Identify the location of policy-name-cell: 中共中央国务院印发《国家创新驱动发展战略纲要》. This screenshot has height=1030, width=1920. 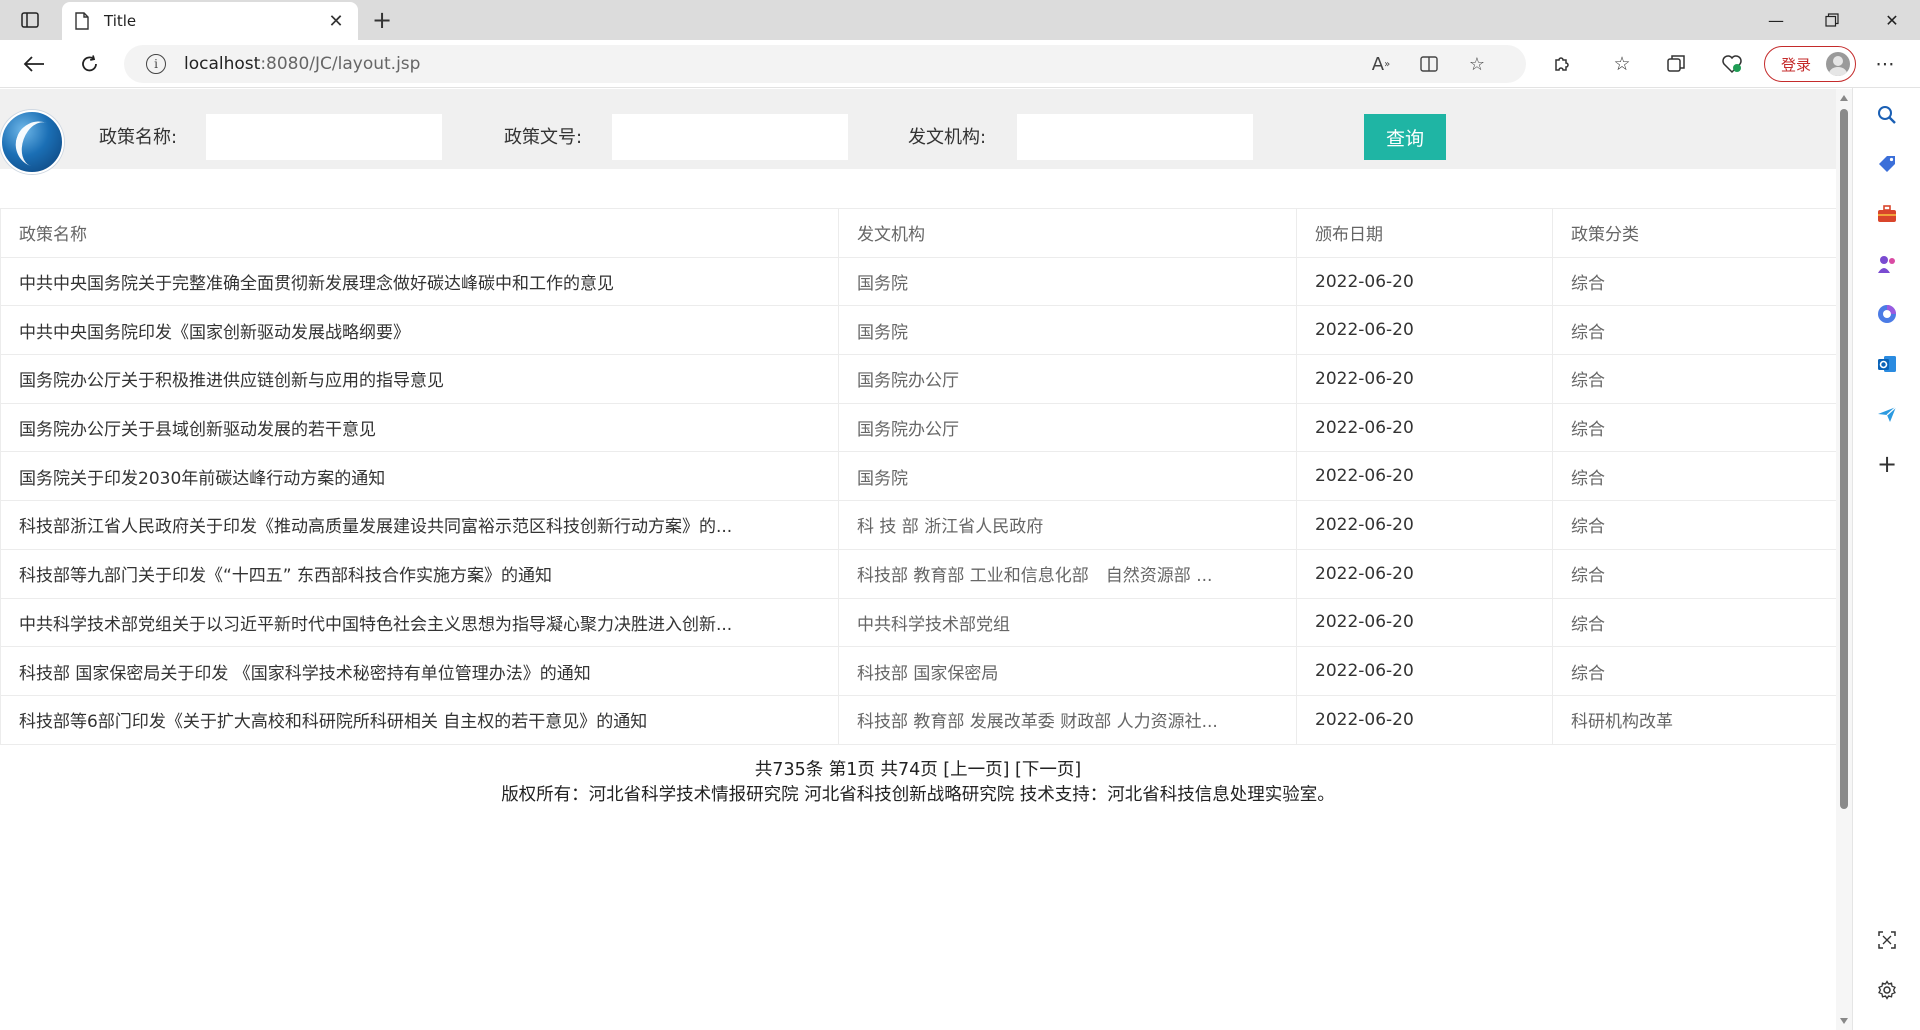
(419, 330).